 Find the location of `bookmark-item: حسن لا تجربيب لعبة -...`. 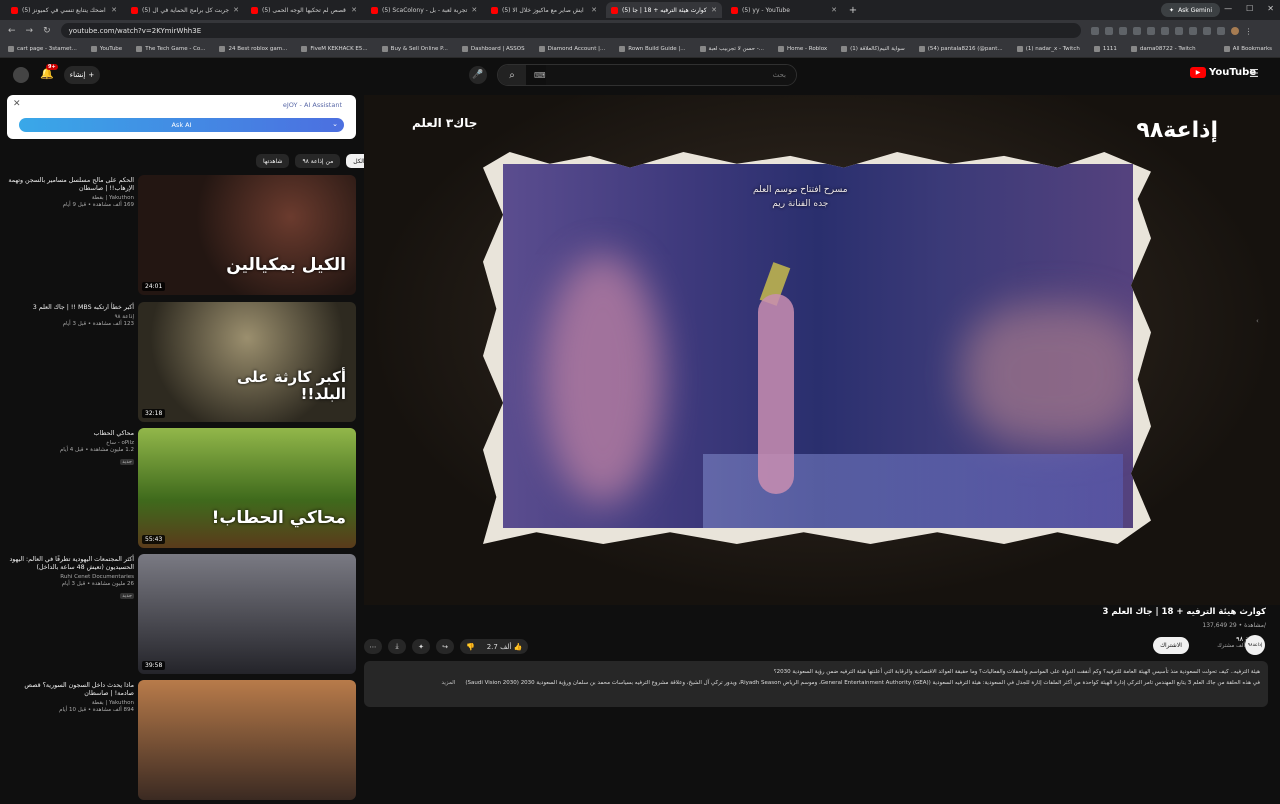

bookmark-item: حسن لا تجربيب لعبة -... is located at coordinates (731, 49).